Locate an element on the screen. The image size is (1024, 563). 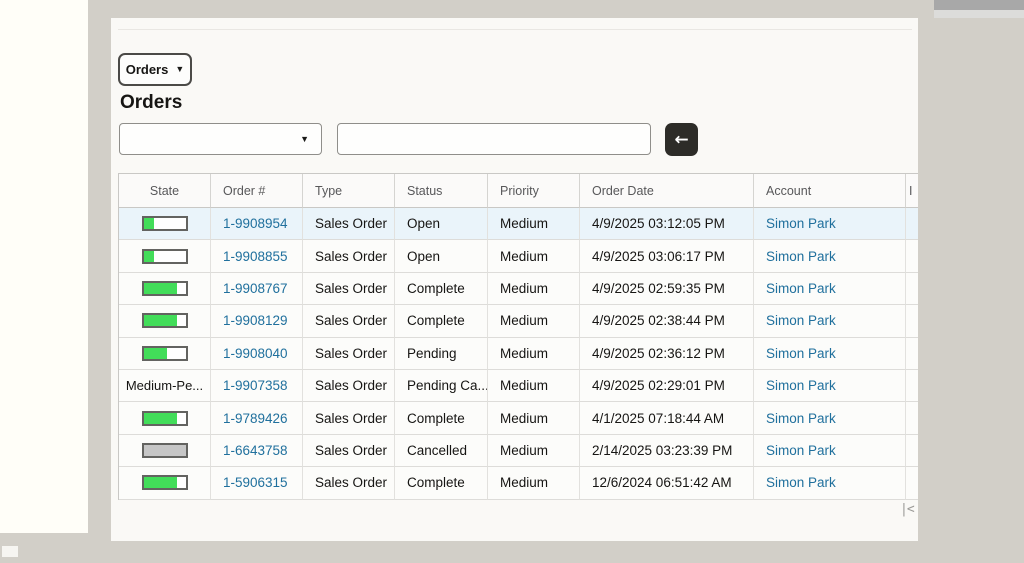
order-number-link-cell: 1-6643758 is located at coordinates (257, 451).